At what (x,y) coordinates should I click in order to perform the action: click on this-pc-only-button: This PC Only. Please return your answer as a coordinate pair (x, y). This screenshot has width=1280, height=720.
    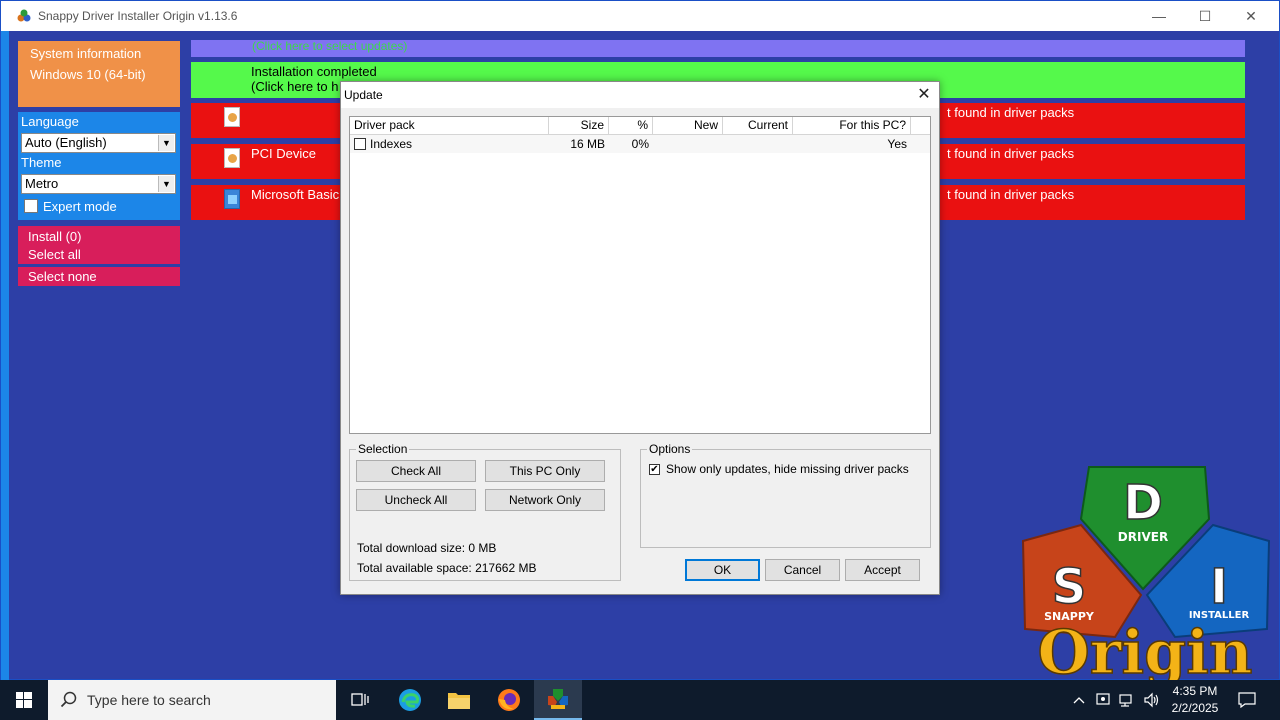
    Looking at the image, I should click on (545, 471).